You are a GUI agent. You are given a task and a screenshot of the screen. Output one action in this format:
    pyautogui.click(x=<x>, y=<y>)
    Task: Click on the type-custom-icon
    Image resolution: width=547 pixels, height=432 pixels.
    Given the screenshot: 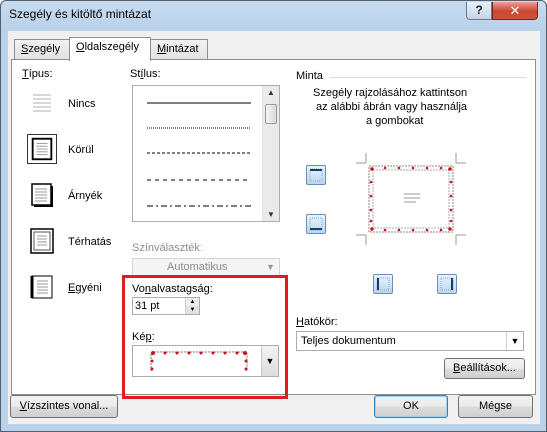 What is the action you would take?
    pyautogui.click(x=42, y=287)
    